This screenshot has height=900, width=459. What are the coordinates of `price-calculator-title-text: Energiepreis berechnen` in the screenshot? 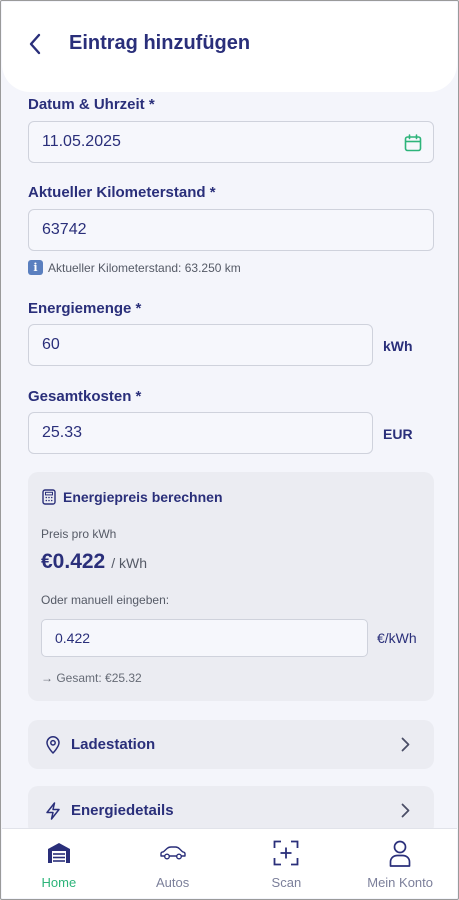 It's located at (143, 497).